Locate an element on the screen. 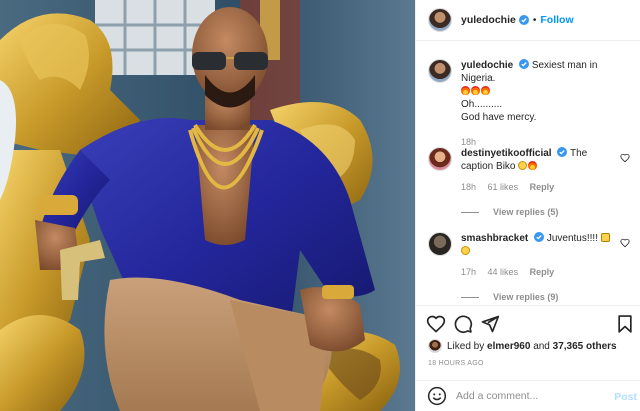 This screenshot has height=411, width=640. comment-text: Juventus!!!! is located at coordinates (572, 238).